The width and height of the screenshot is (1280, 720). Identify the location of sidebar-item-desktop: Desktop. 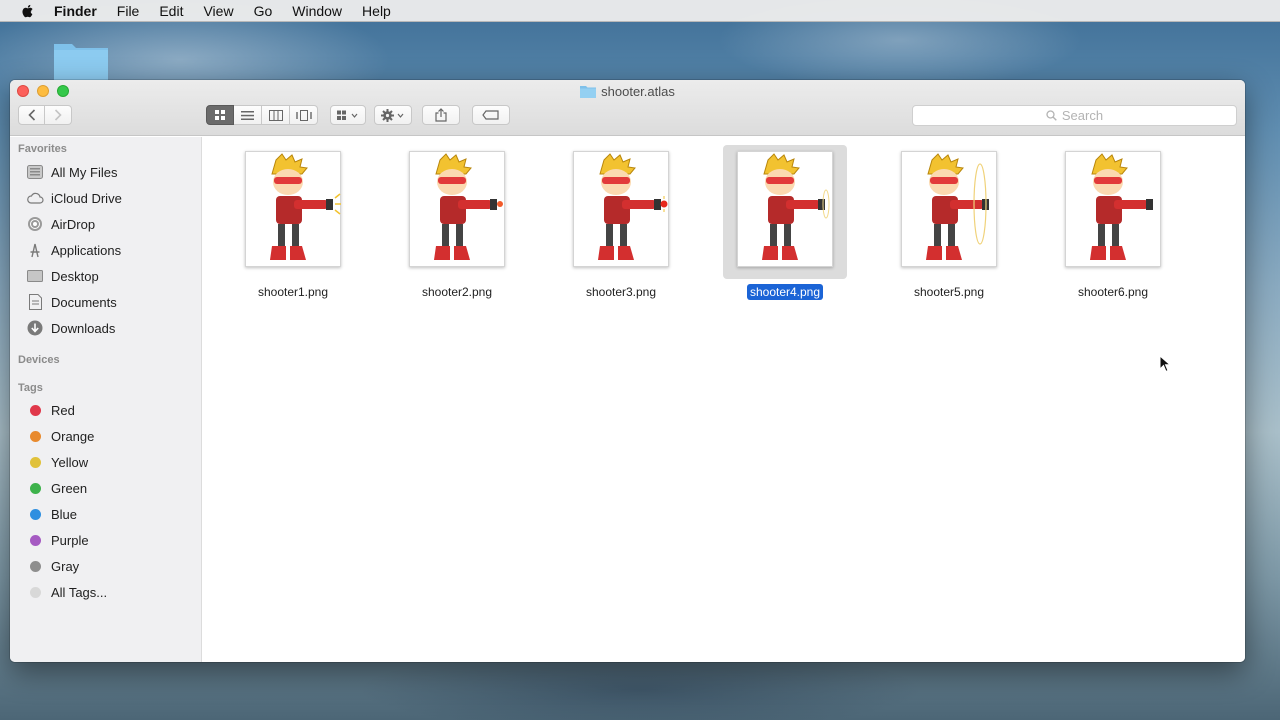
(111, 276).